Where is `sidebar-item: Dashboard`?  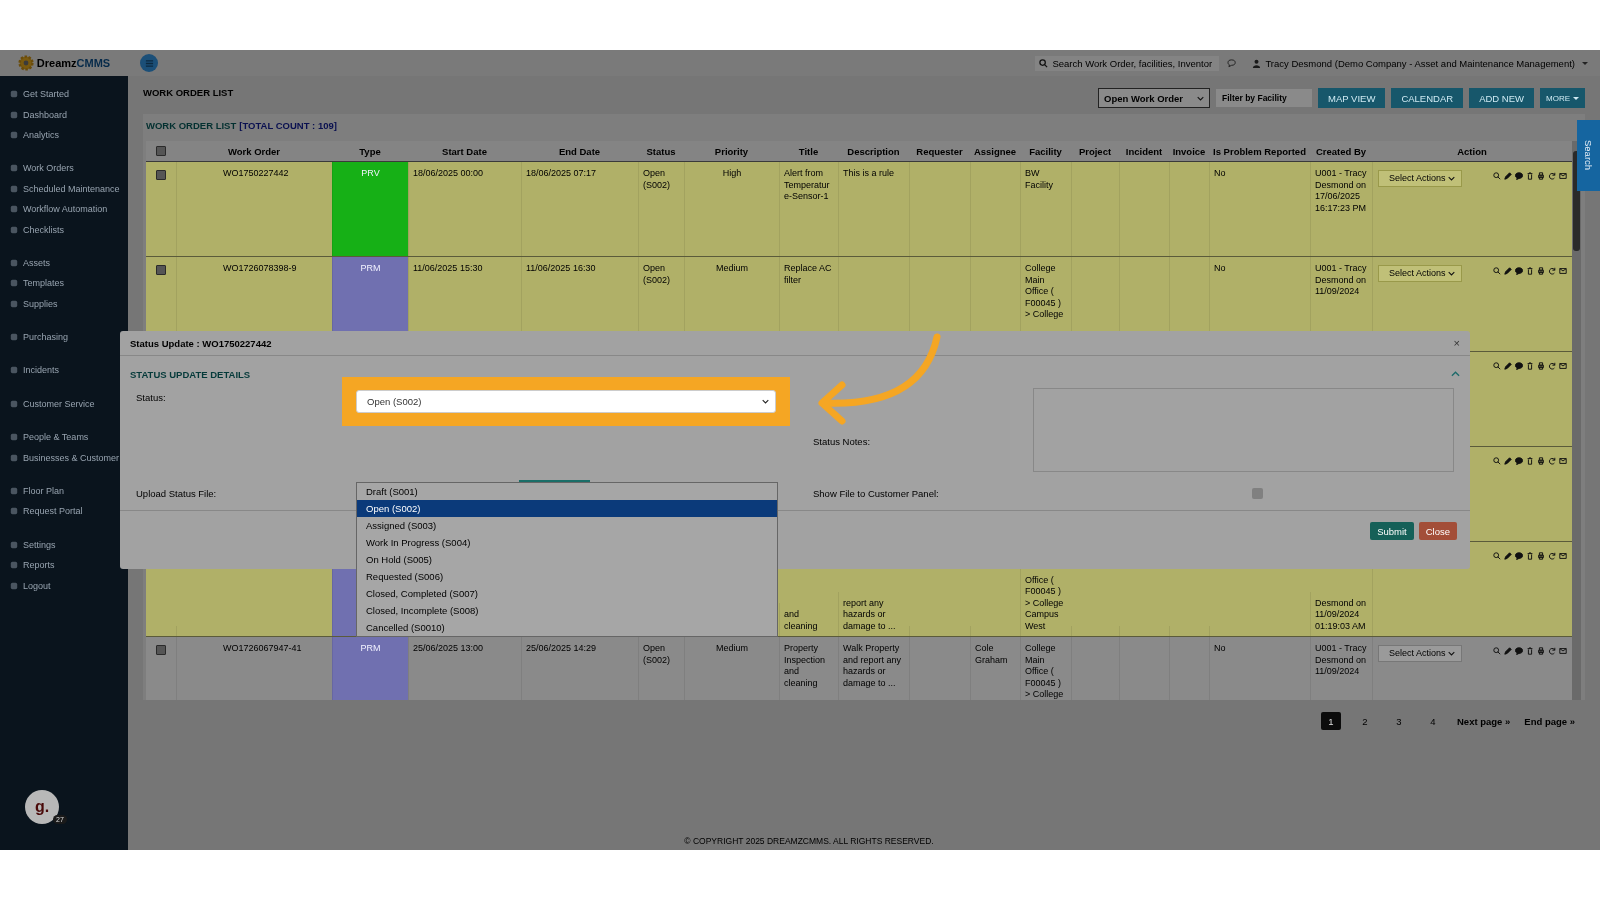
sidebar-item: Dashboard is located at coordinates (64, 114).